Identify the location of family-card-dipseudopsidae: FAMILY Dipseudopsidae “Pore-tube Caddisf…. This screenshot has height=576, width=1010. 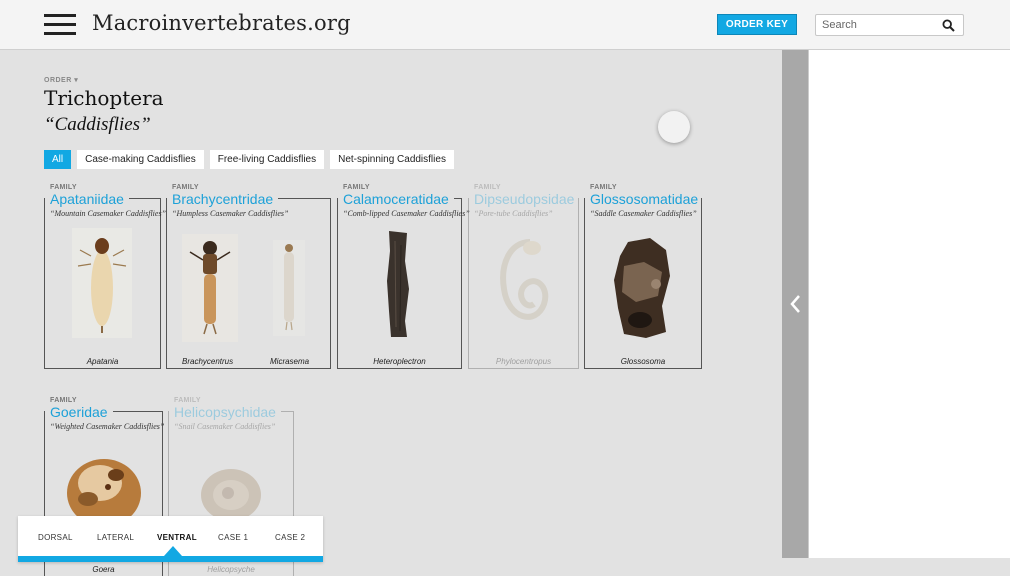
(523, 277).